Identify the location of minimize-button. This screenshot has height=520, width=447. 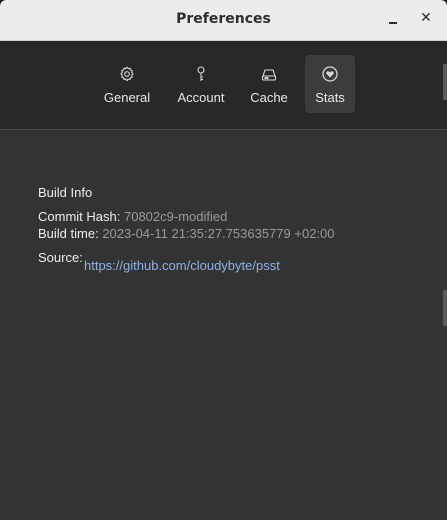
(394, 20).